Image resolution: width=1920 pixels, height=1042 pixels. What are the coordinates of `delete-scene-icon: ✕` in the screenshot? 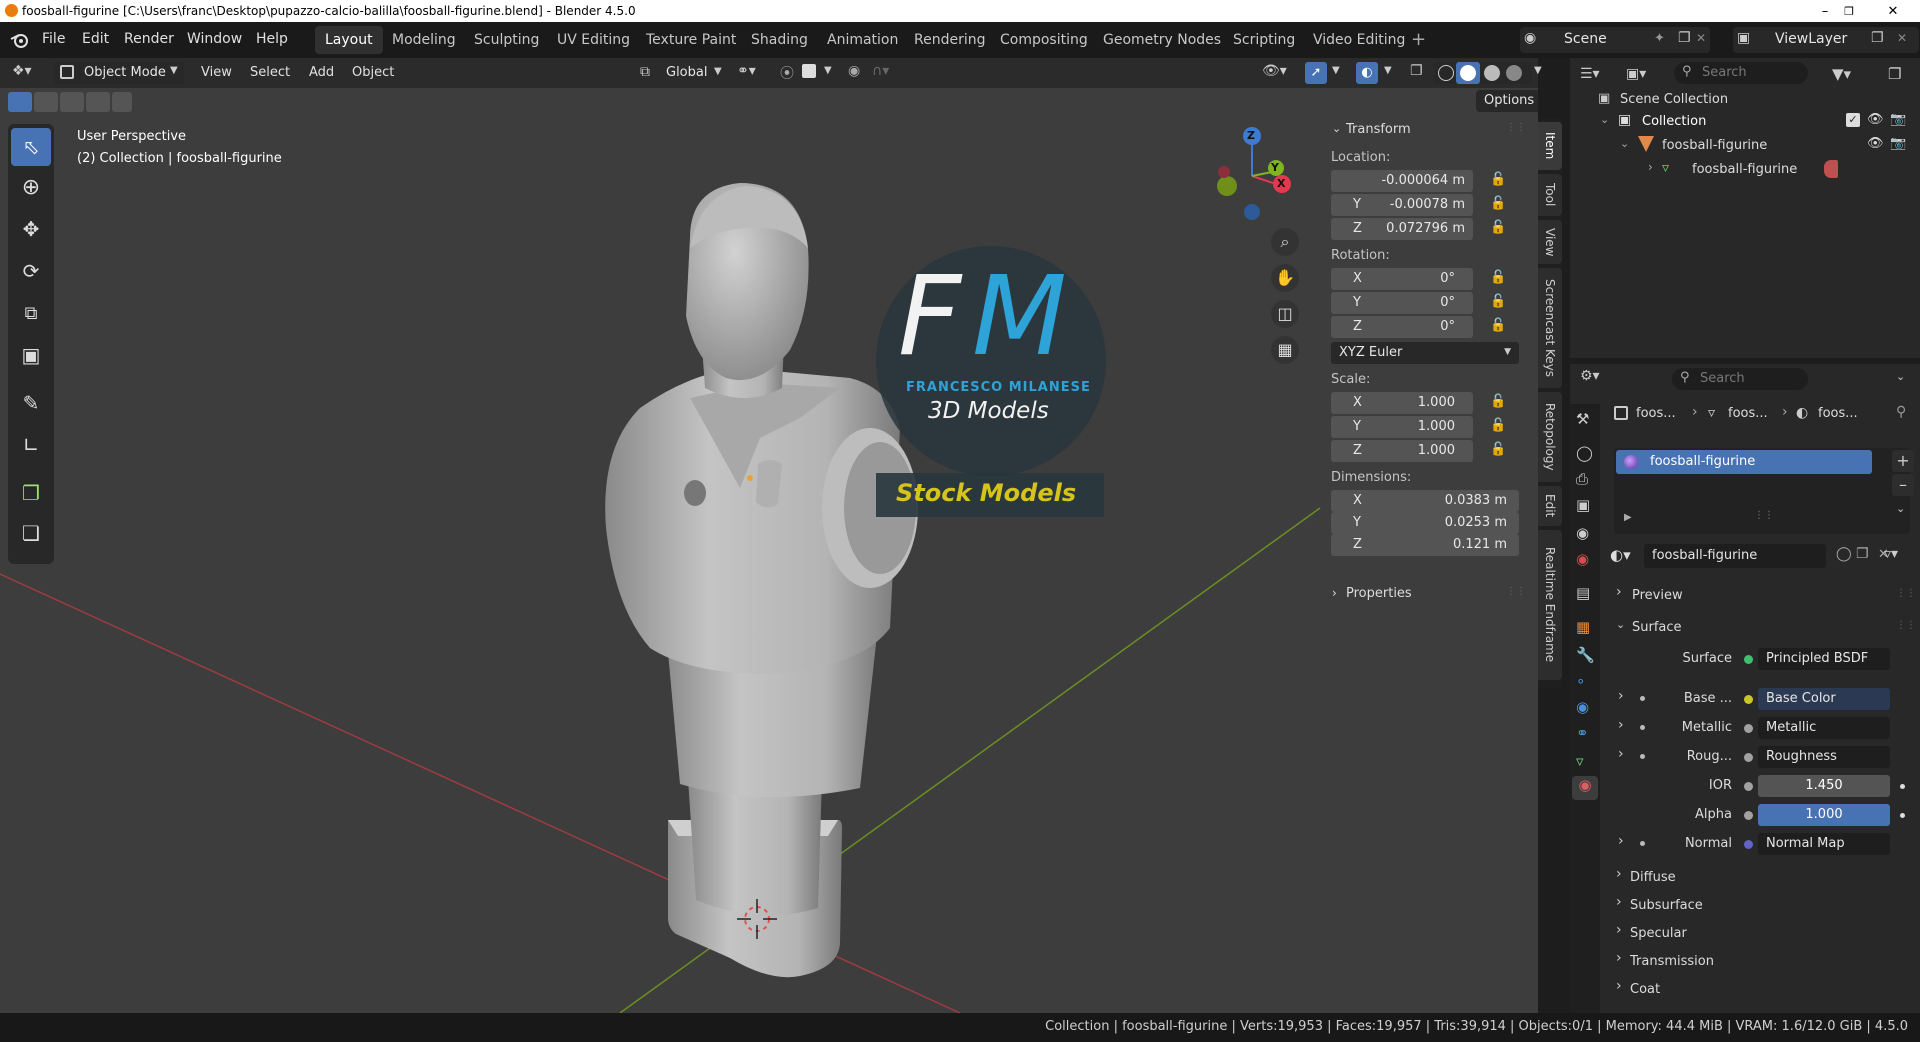 It's located at (1701, 38).